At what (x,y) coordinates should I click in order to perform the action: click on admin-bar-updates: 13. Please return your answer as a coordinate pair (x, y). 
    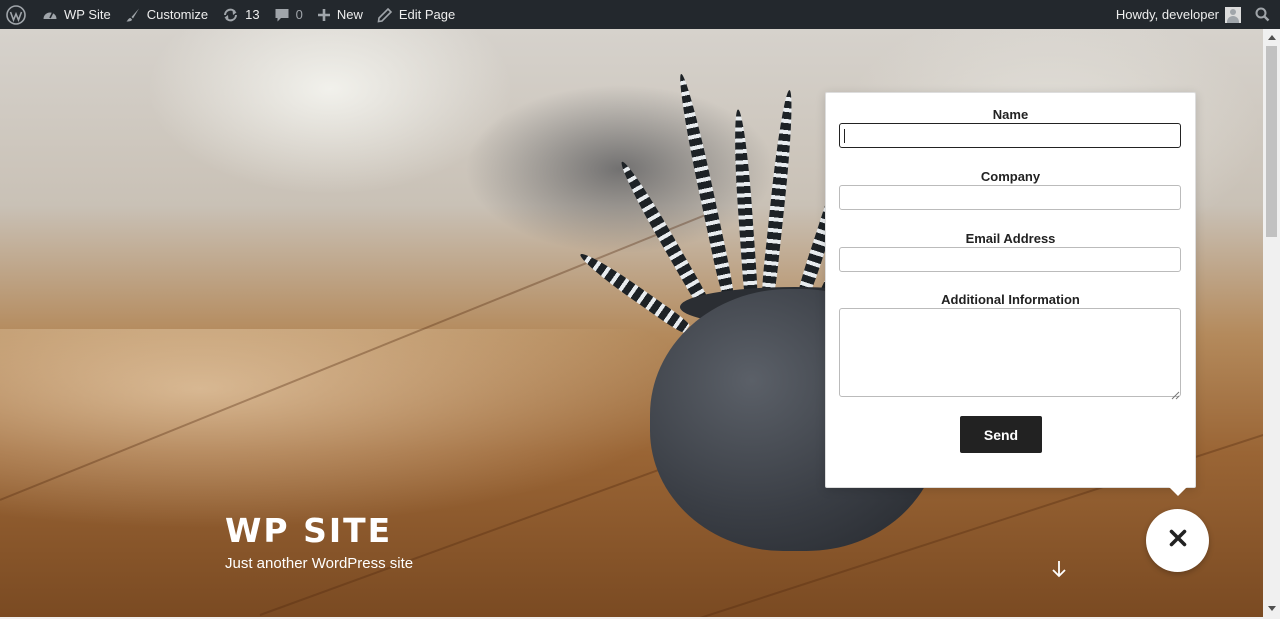
    Looking at the image, I should click on (240, 14).